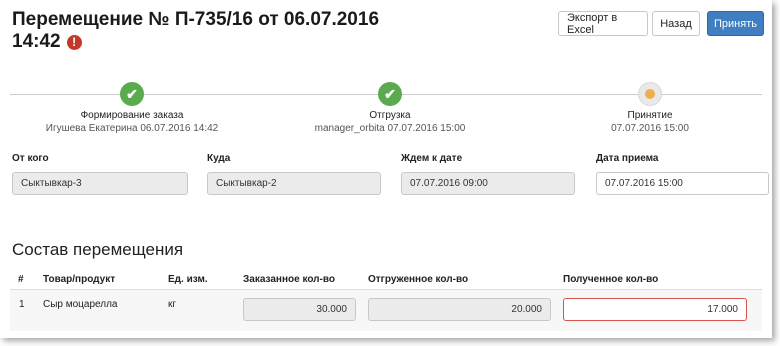 The image size is (780, 346). Describe the element at coordinates (30, 158) in the screenshot. I see `from-label: От кого` at that location.